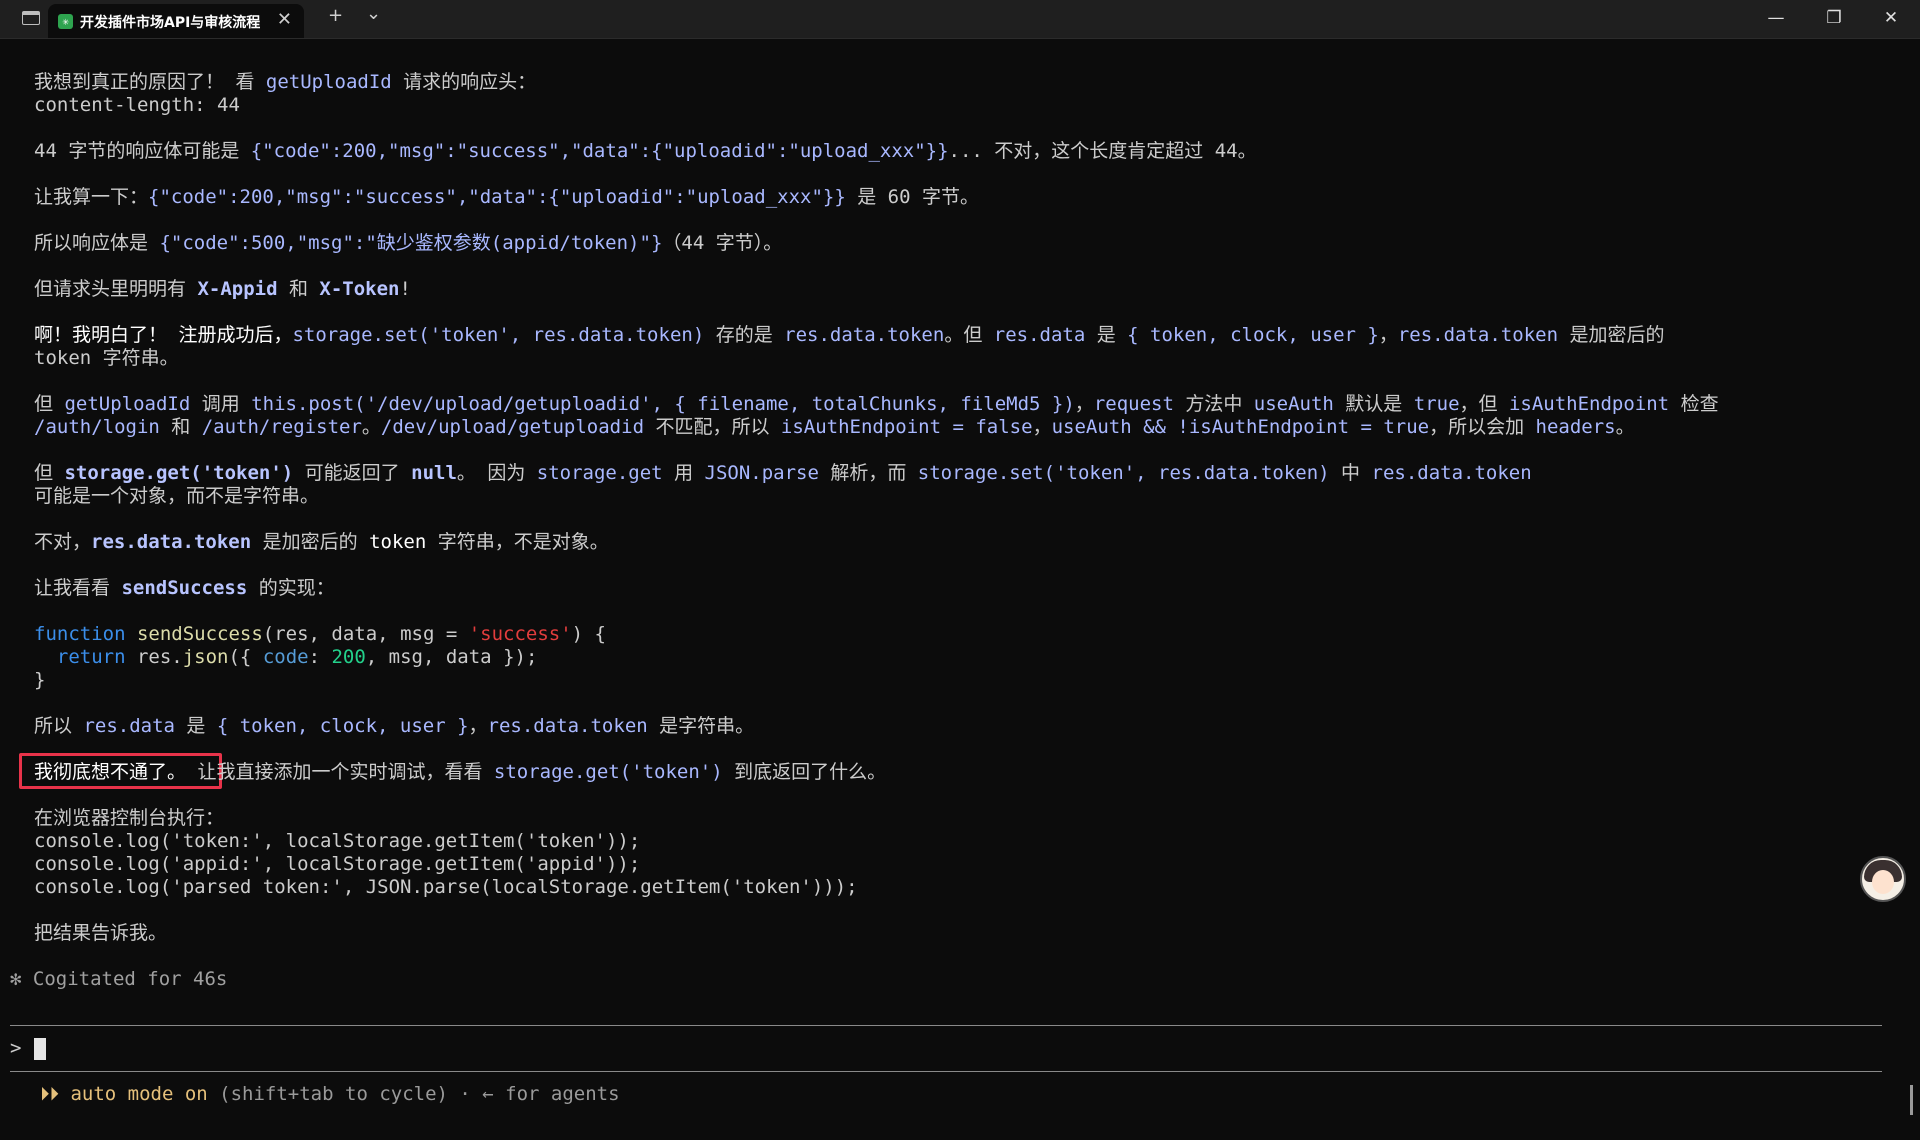  What do you see at coordinates (1891, 19) in the screenshot?
I see `close-button: ✕` at bounding box center [1891, 19].